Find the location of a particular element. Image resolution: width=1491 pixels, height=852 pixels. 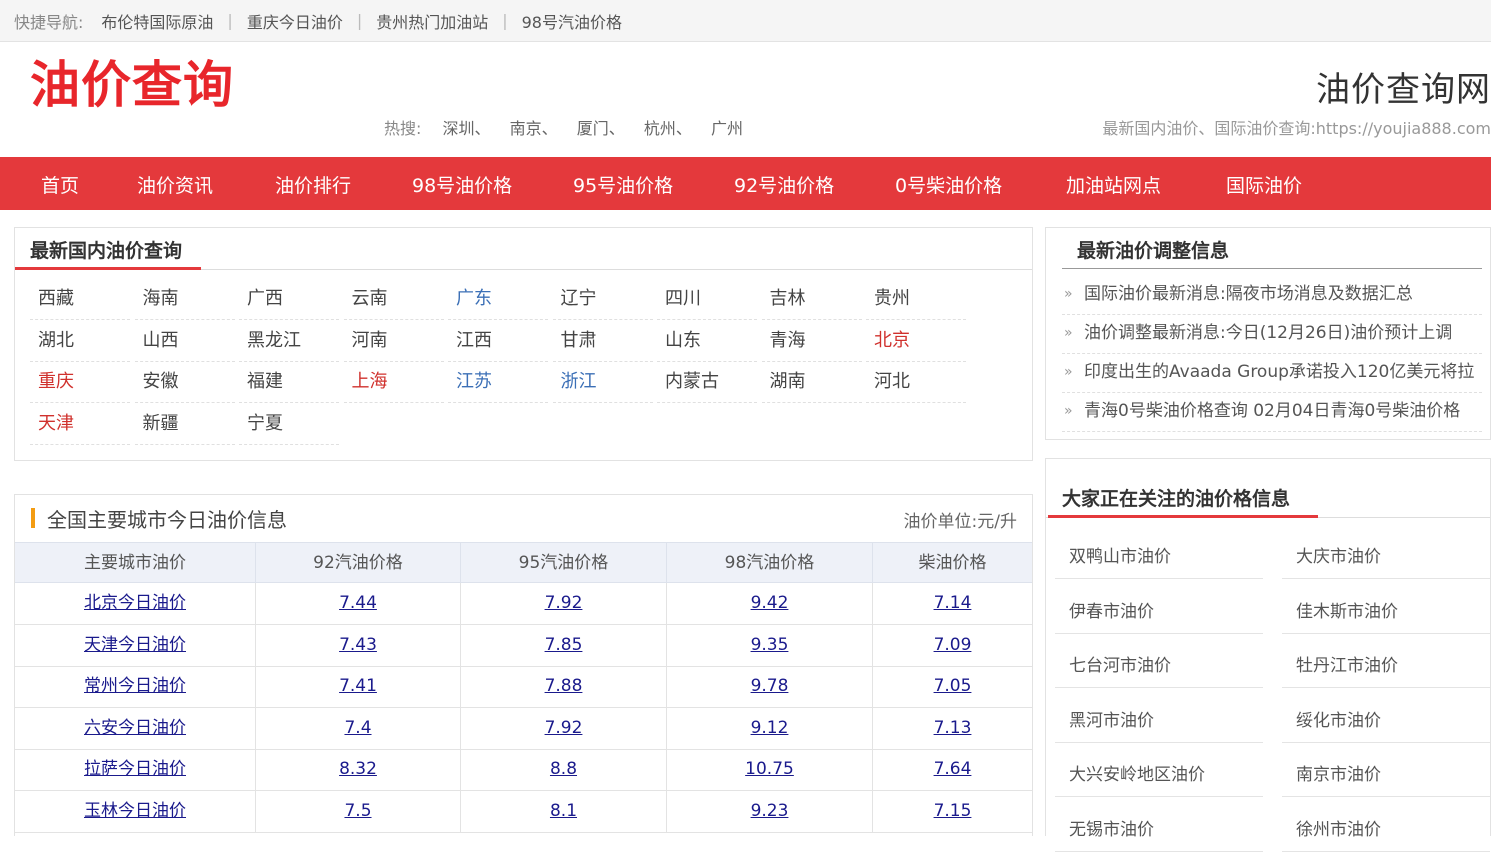

city-link: 拉萨今日油价 is located at coordinates (135, 769).